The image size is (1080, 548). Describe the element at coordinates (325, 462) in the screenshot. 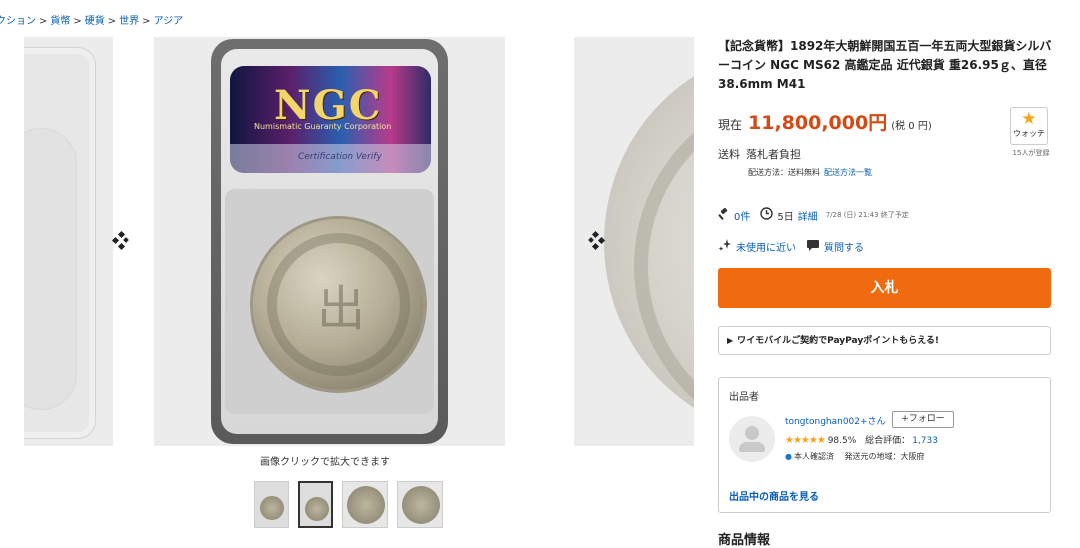

I see `gallery-caption: 画像クリックで拡大できます` at that location.